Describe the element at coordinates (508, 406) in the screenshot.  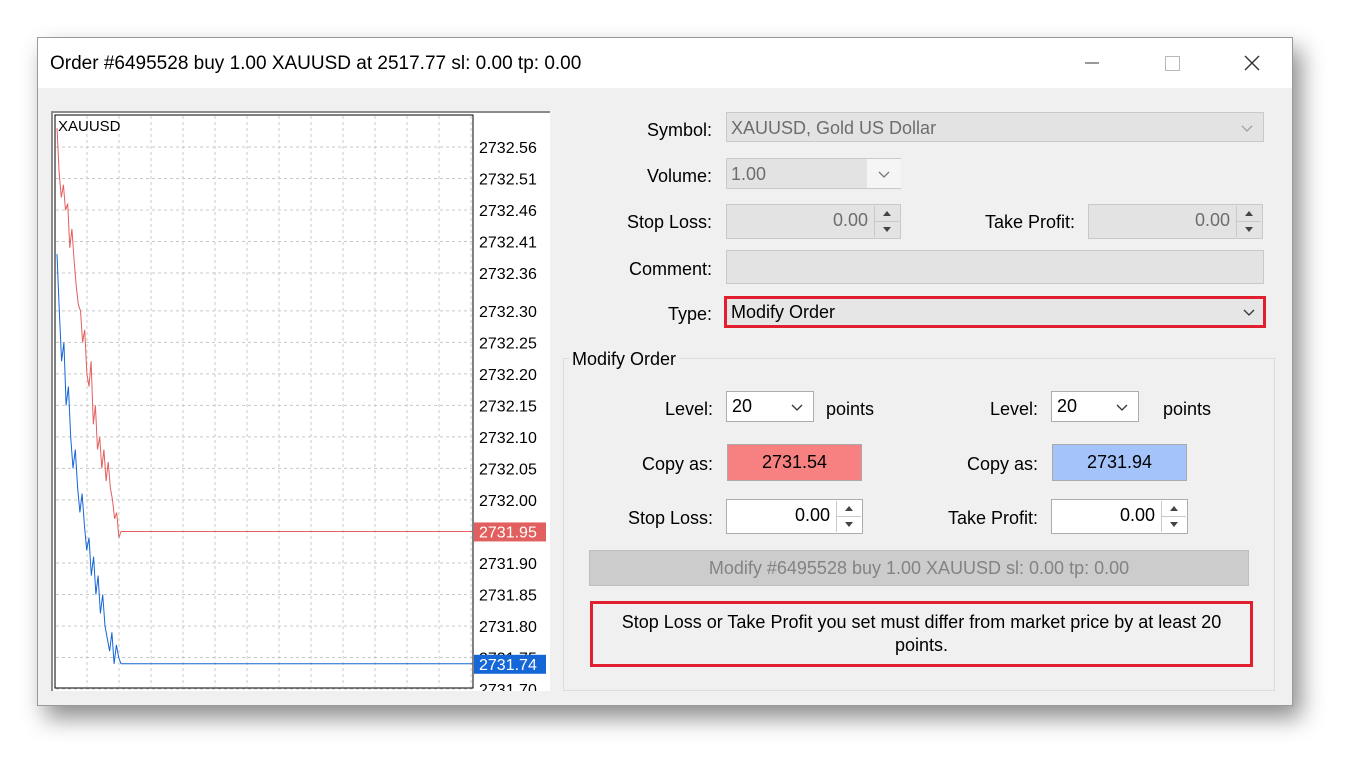
I see `price-axis-label: 2732.15` at that location.